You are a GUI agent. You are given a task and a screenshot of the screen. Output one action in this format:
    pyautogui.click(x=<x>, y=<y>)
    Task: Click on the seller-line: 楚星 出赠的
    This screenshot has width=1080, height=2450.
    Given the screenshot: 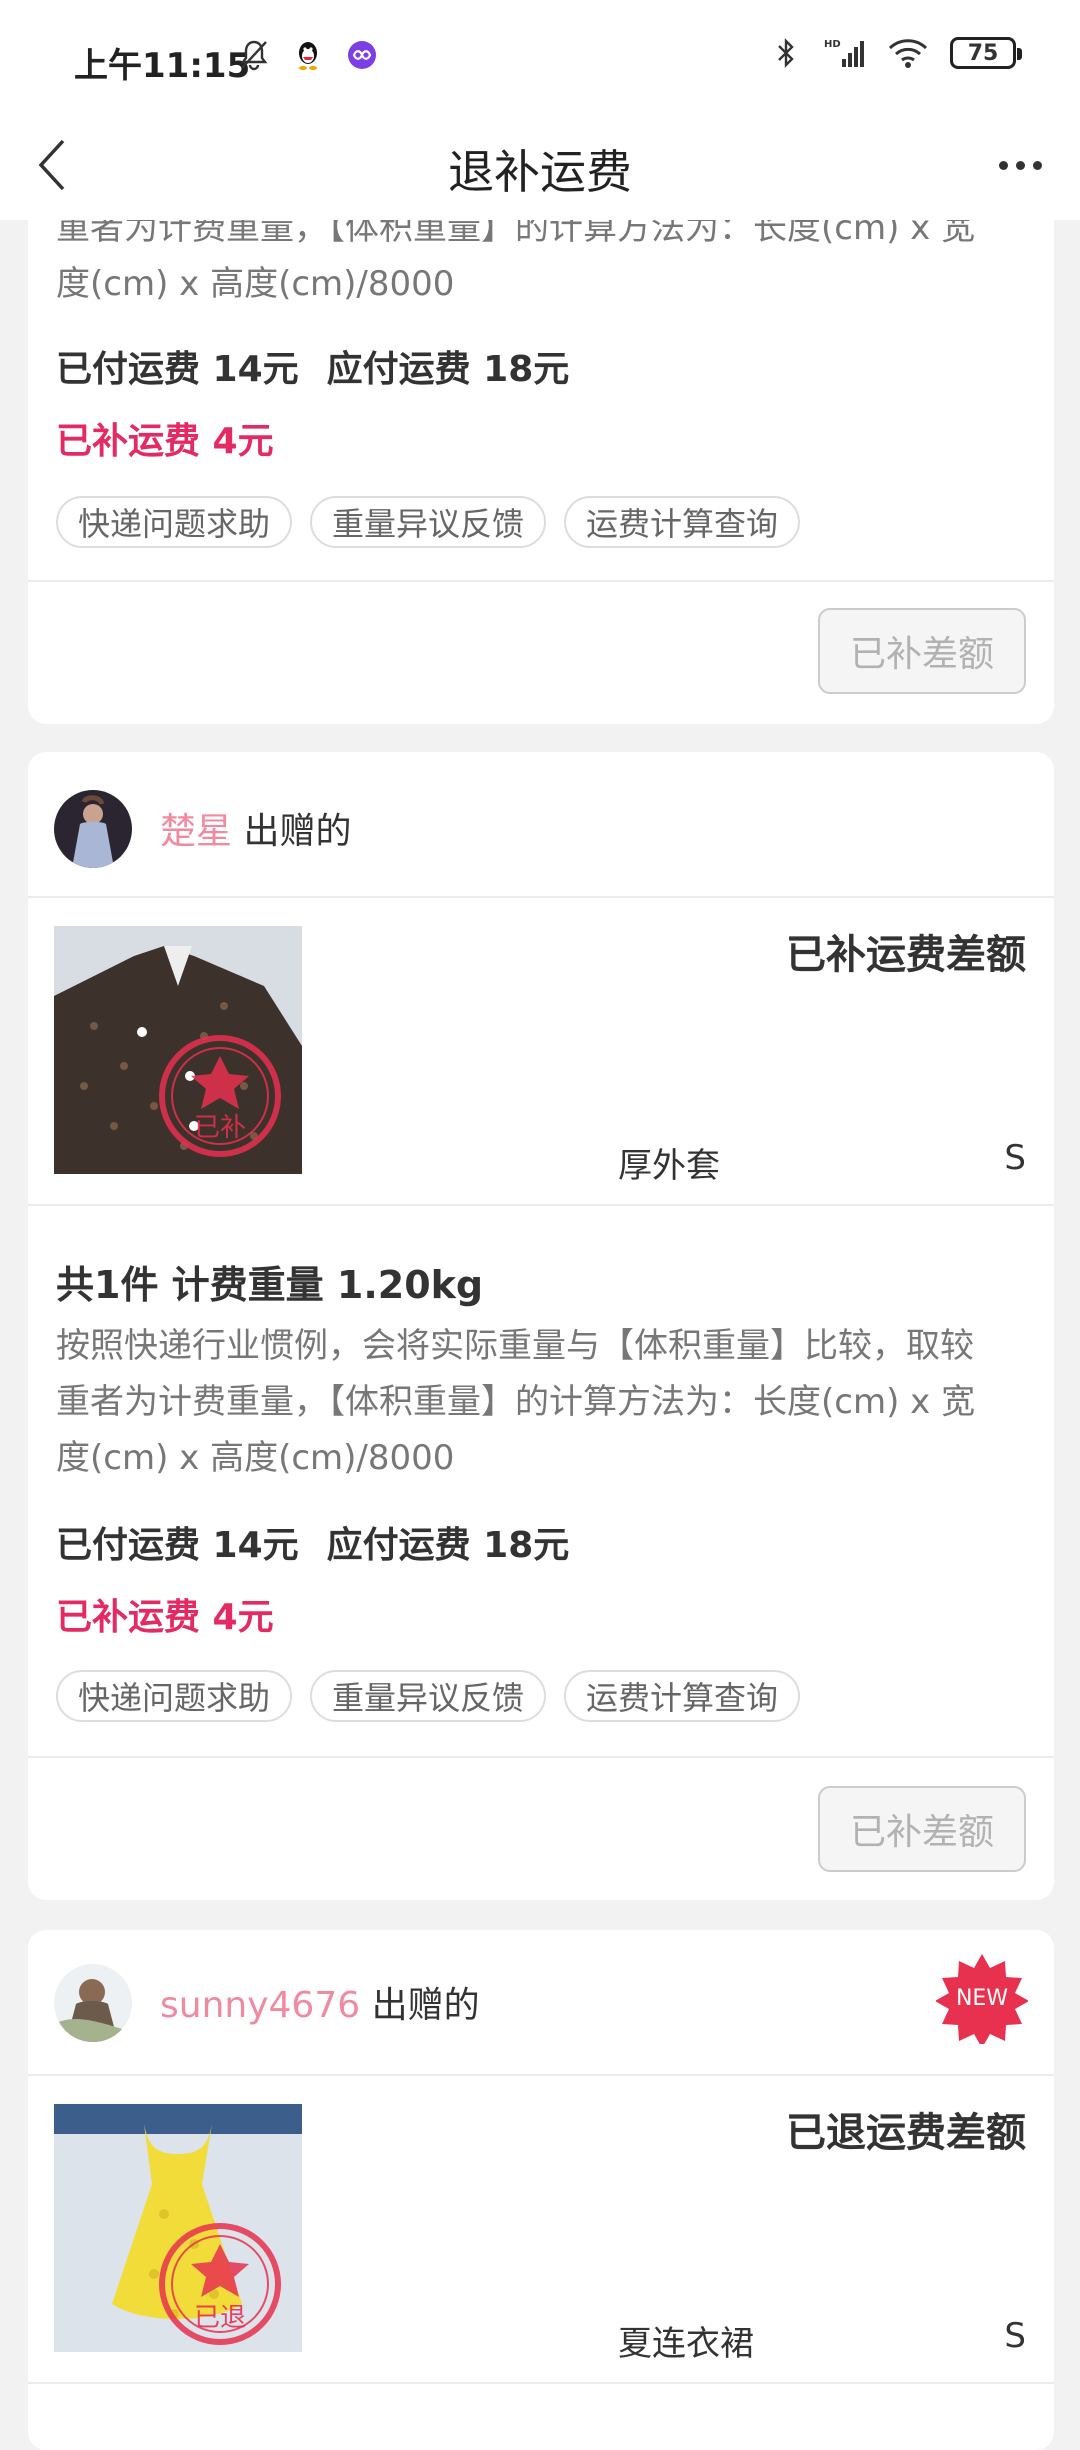 What is the action you would take?
    pyautogui.click(x=255, y=828)
    